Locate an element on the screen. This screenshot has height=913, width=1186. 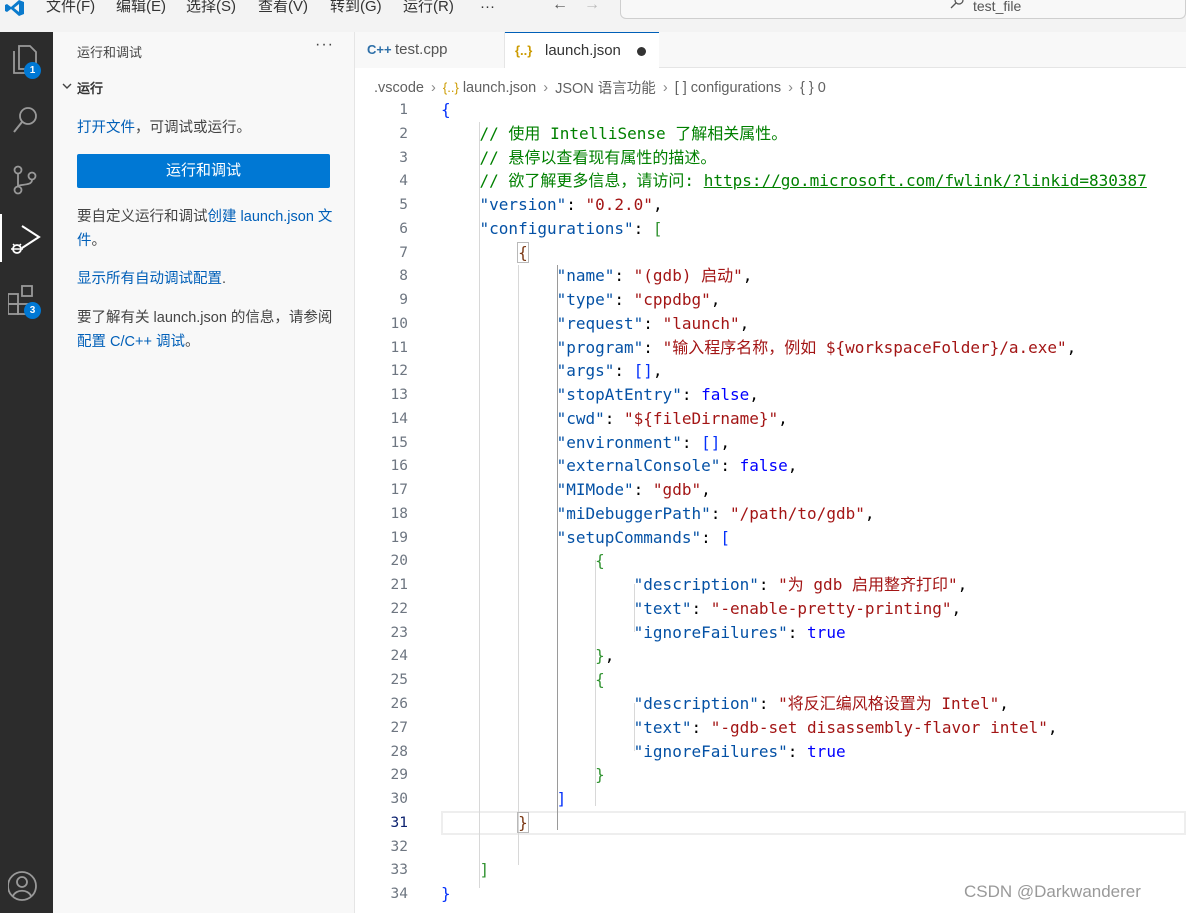
forward-arrow-icon: → is located at coordinates (592, 7).